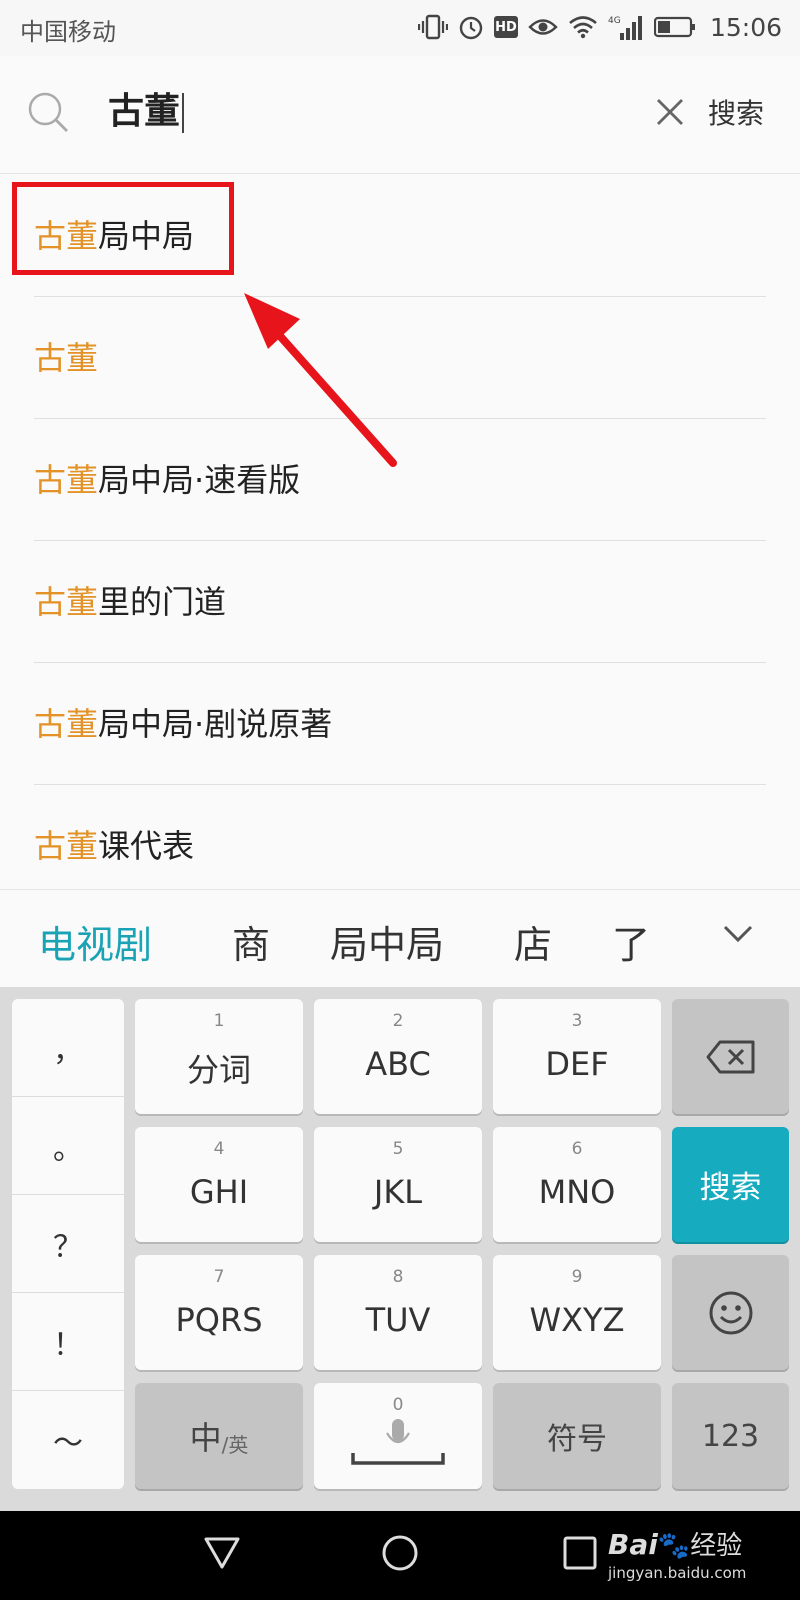 The width and height of the screenshot is (800, 1600). What do you see at coordinates (577, 1192) in the screenshot?
I see `key-label: MNO` at bounding box center [577, 1192].